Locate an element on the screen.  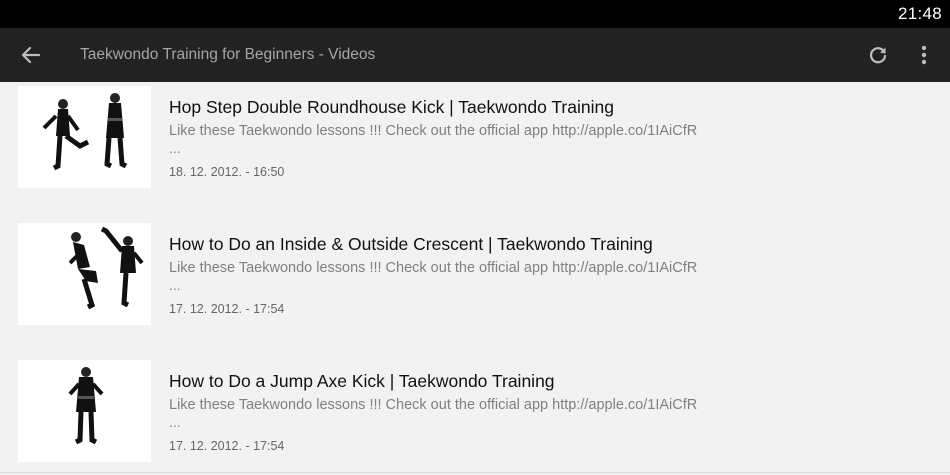
status-bar: 21:48 is located at coordinates (475, 14).